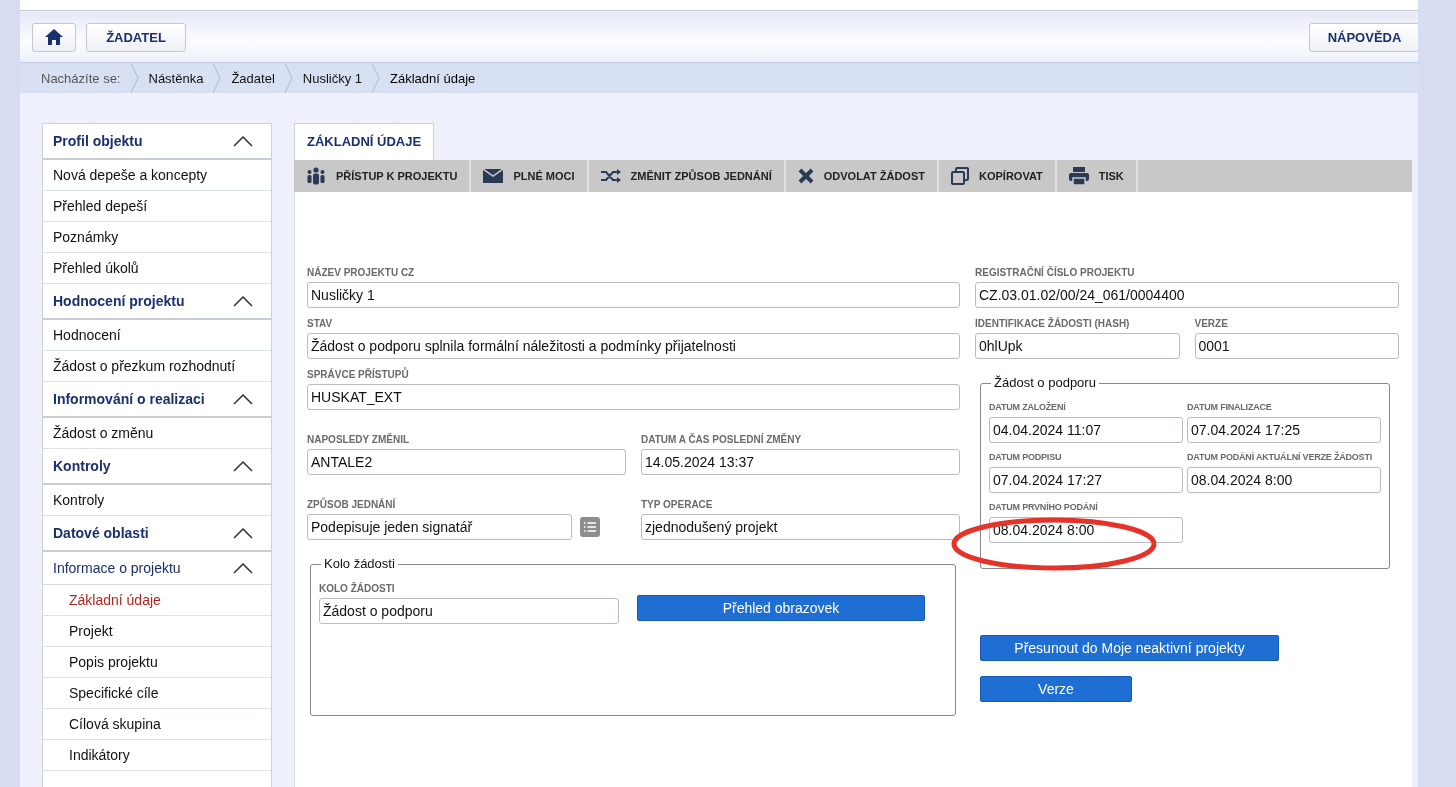 The height and width of the screenshot is (787, 1456). Describe the element at coordinates (439, 527) in the screenshot. I see `input-field: Podepisuje jeden signatář` at that location.